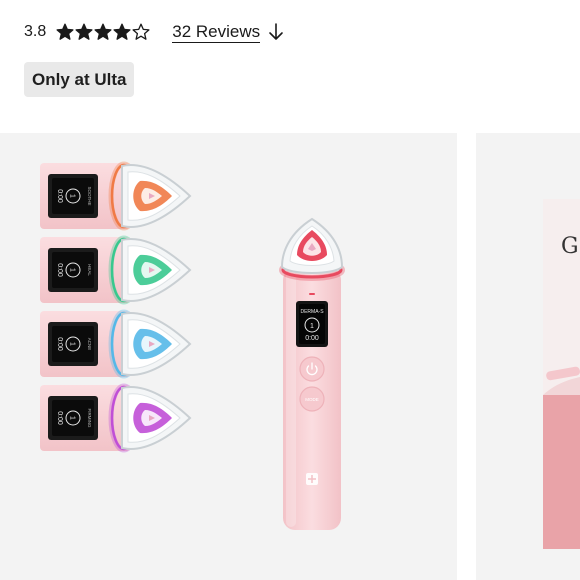 This screenshot has width=580, height=580. What do you see at coordinates (312, 399) in the screenshot?
I see `svg-text: MODE` at bounding box center [312, 399].